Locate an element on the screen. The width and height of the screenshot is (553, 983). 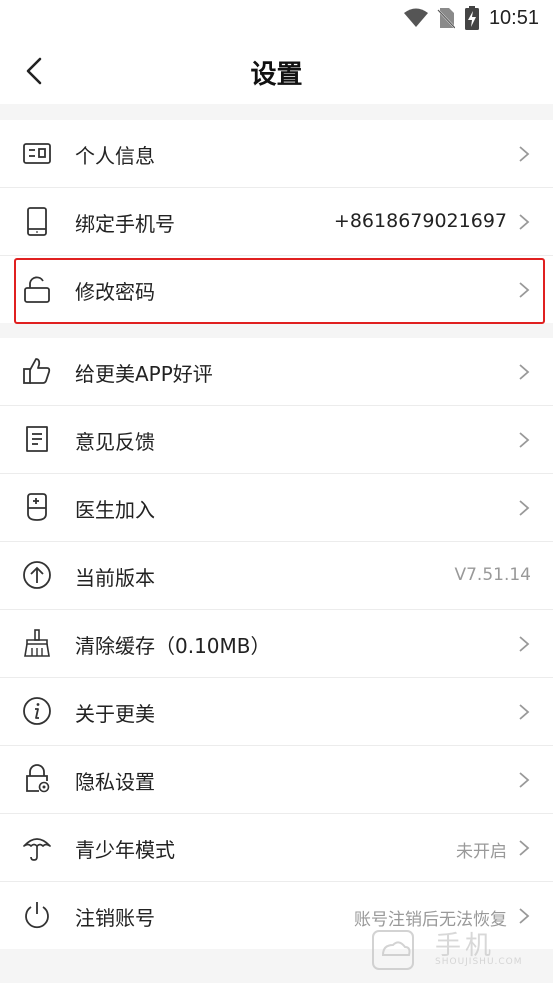
settings-row-bind-phone: 绑定手机号 +8618679021697 is located at coordinates (276, 222).